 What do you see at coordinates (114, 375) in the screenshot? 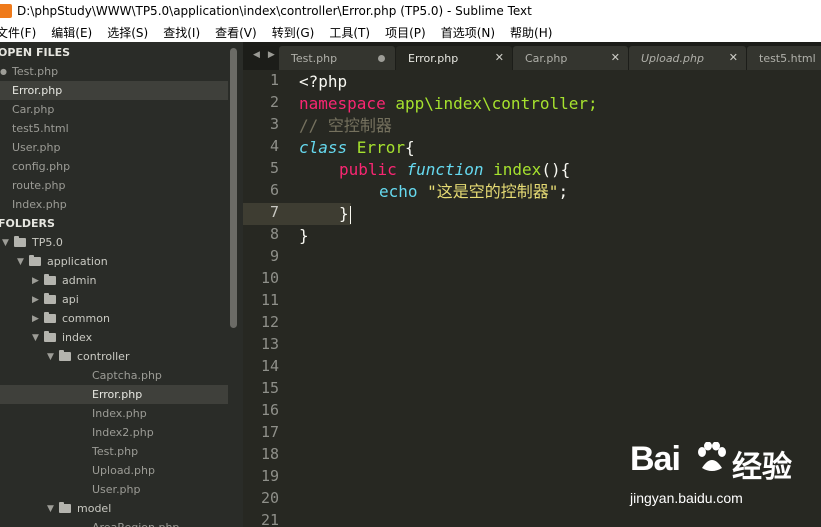
I see `file-item: Captcha.php` at bounding box center [114, 375].